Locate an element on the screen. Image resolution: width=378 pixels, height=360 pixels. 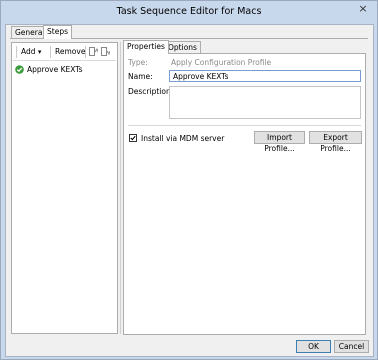
tab-properties: Properties is located at coordinates (146, 47).